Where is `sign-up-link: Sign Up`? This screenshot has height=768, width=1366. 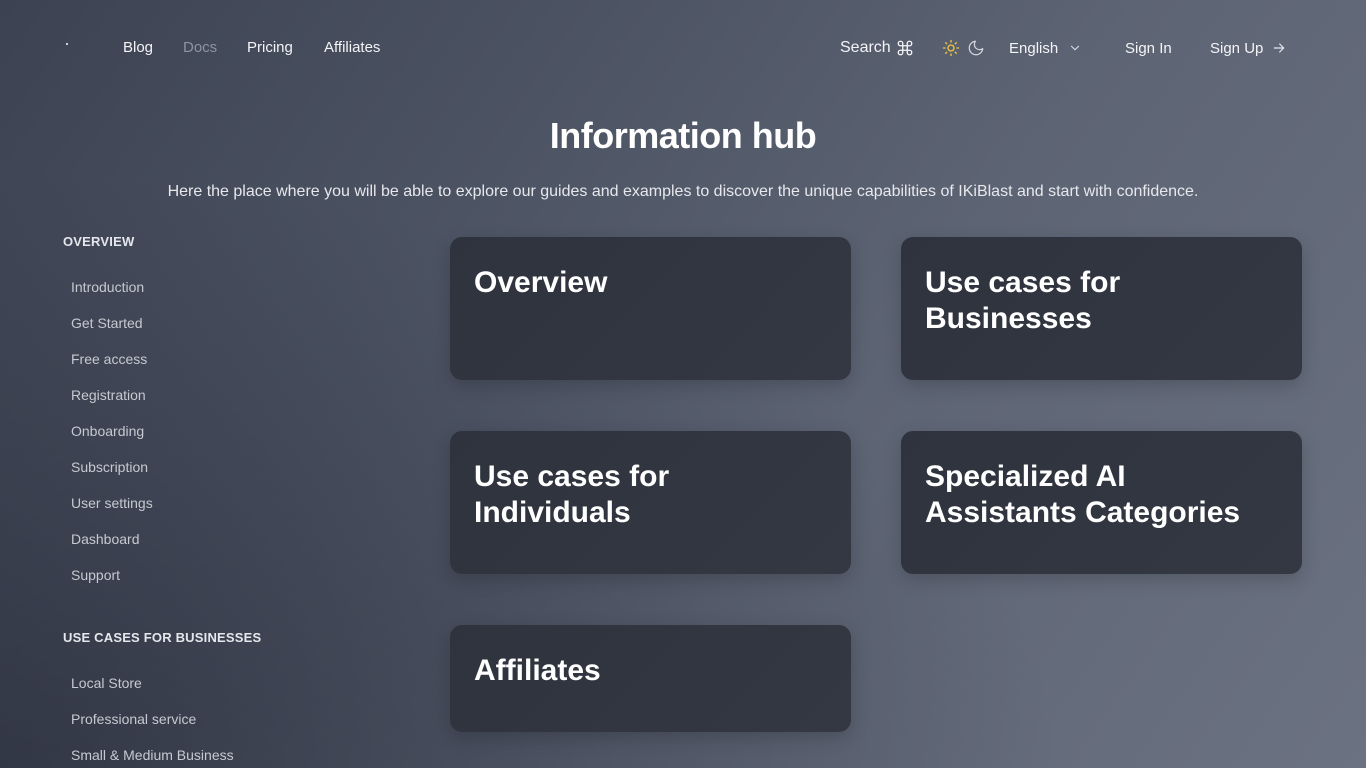 sign-up-link: Sign Up is located at coordinates (1248, 48).